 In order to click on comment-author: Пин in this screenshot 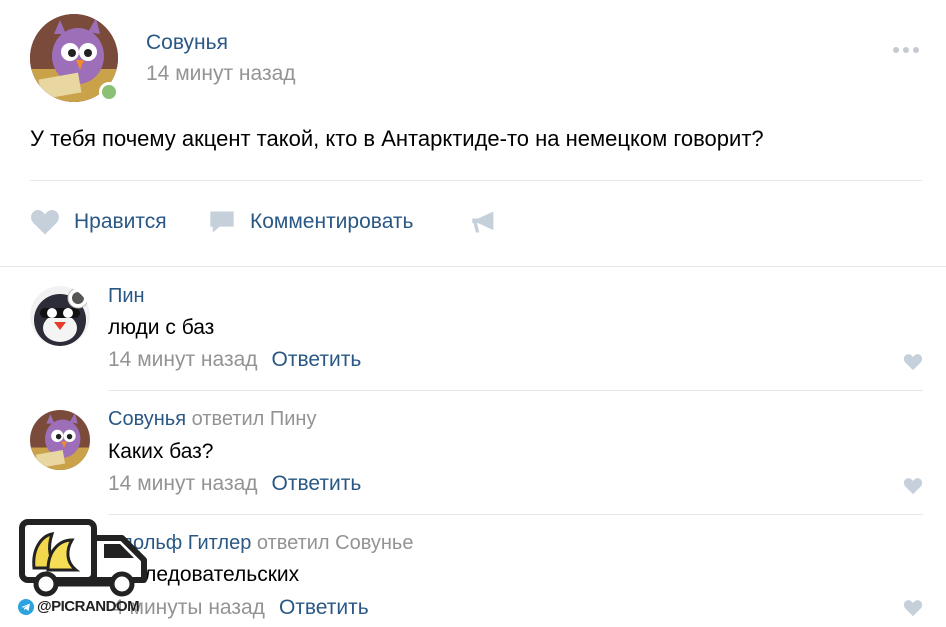, I will do `click(126, 296)`.